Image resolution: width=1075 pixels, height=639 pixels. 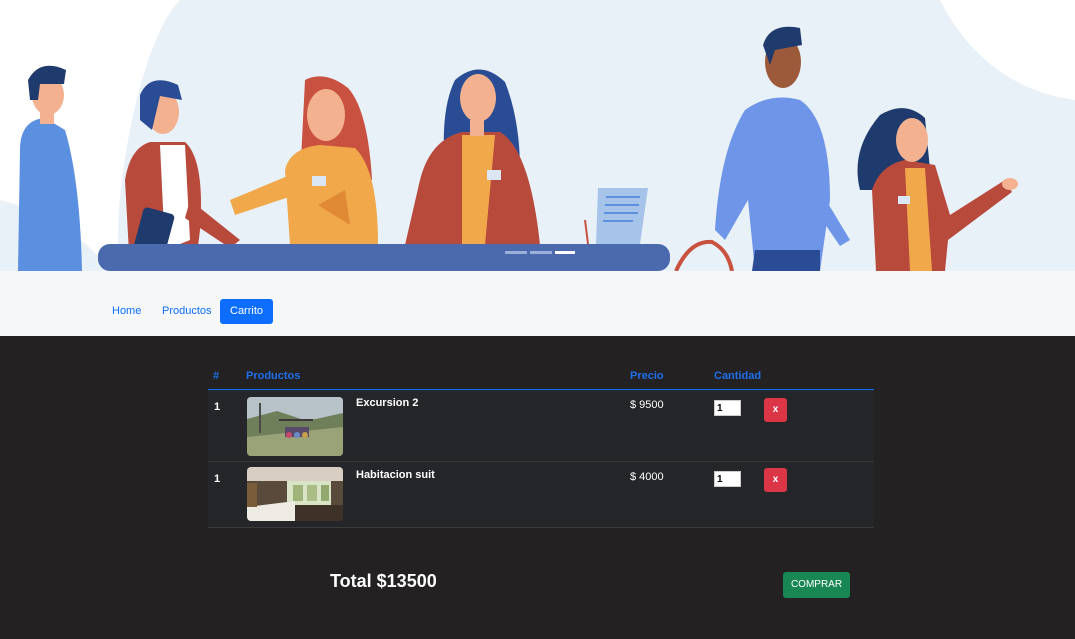 What do you see at coordinates (647, 405) in the screenshot?
I see `product-price: $ 9500` at bounding box center [647, 405].